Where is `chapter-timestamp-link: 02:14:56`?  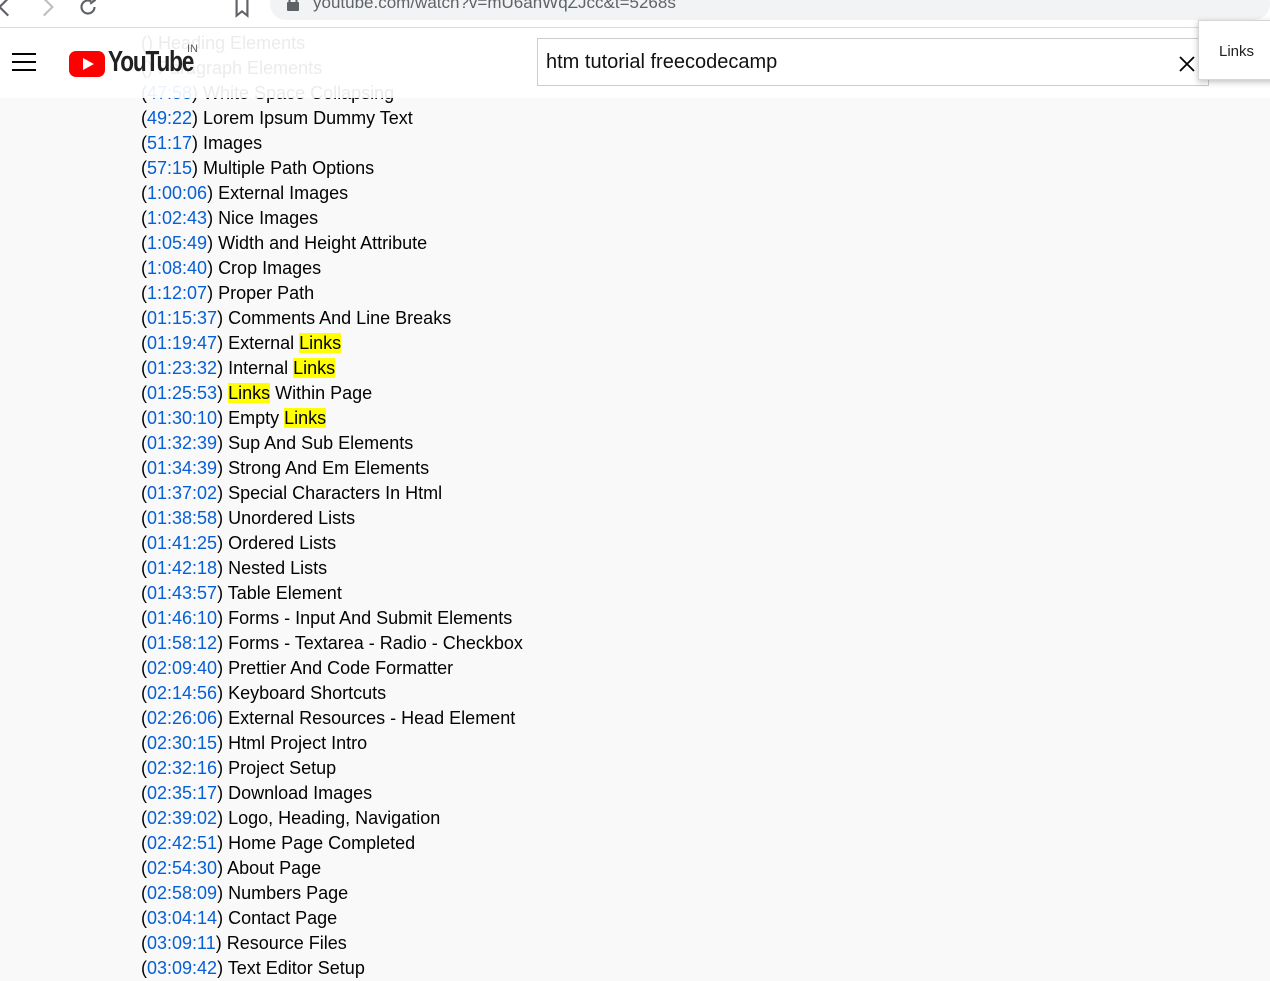 chapter-timestamp-link: 02:14:56 is located at coordinates (182, 693).